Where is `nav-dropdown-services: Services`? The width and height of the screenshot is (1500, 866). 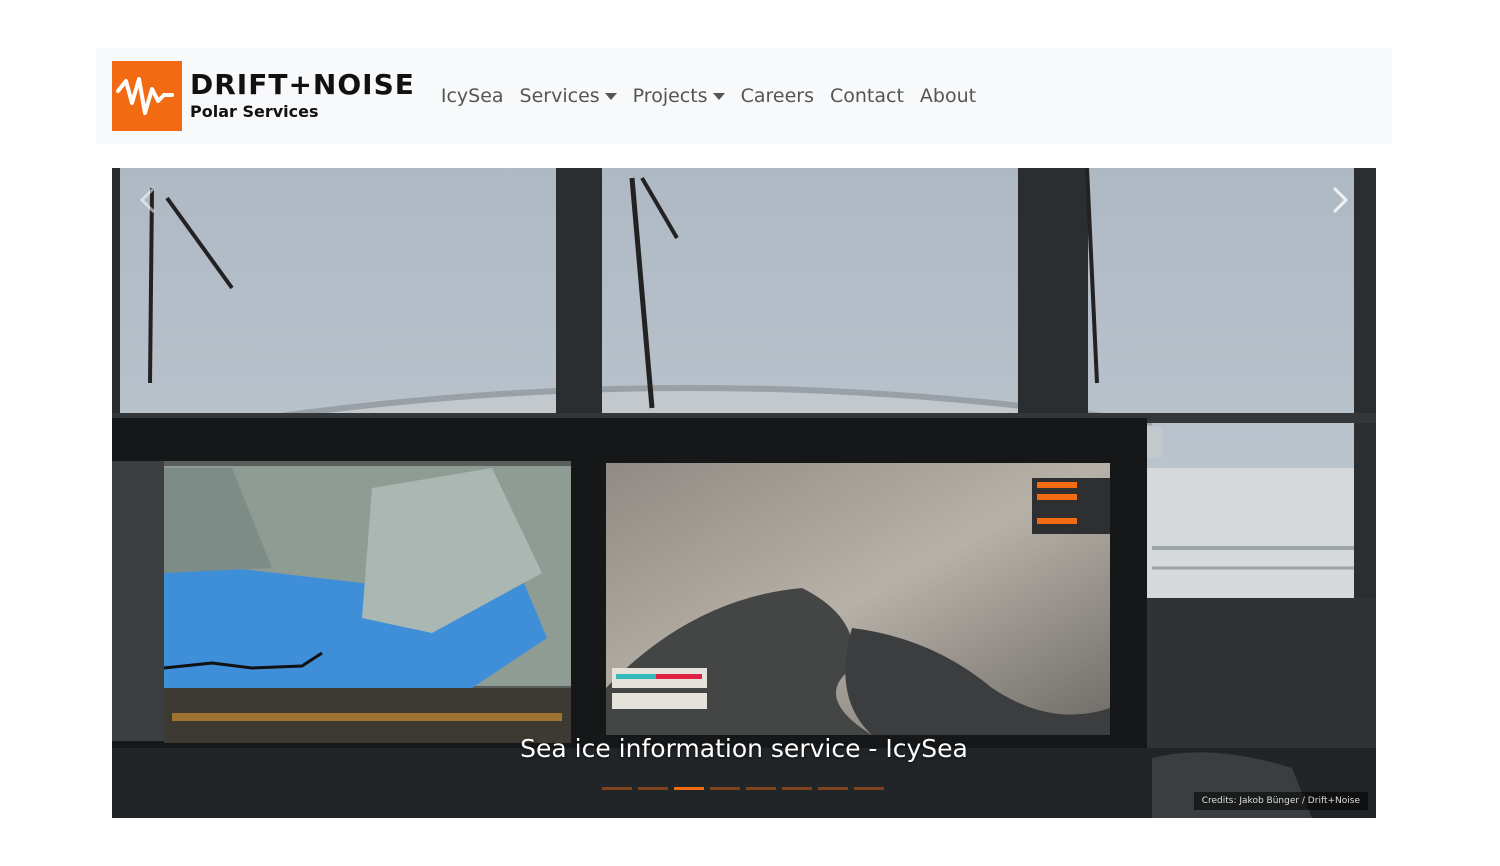
nav-dropdown-services: Services is located at coordinates (568, 96).